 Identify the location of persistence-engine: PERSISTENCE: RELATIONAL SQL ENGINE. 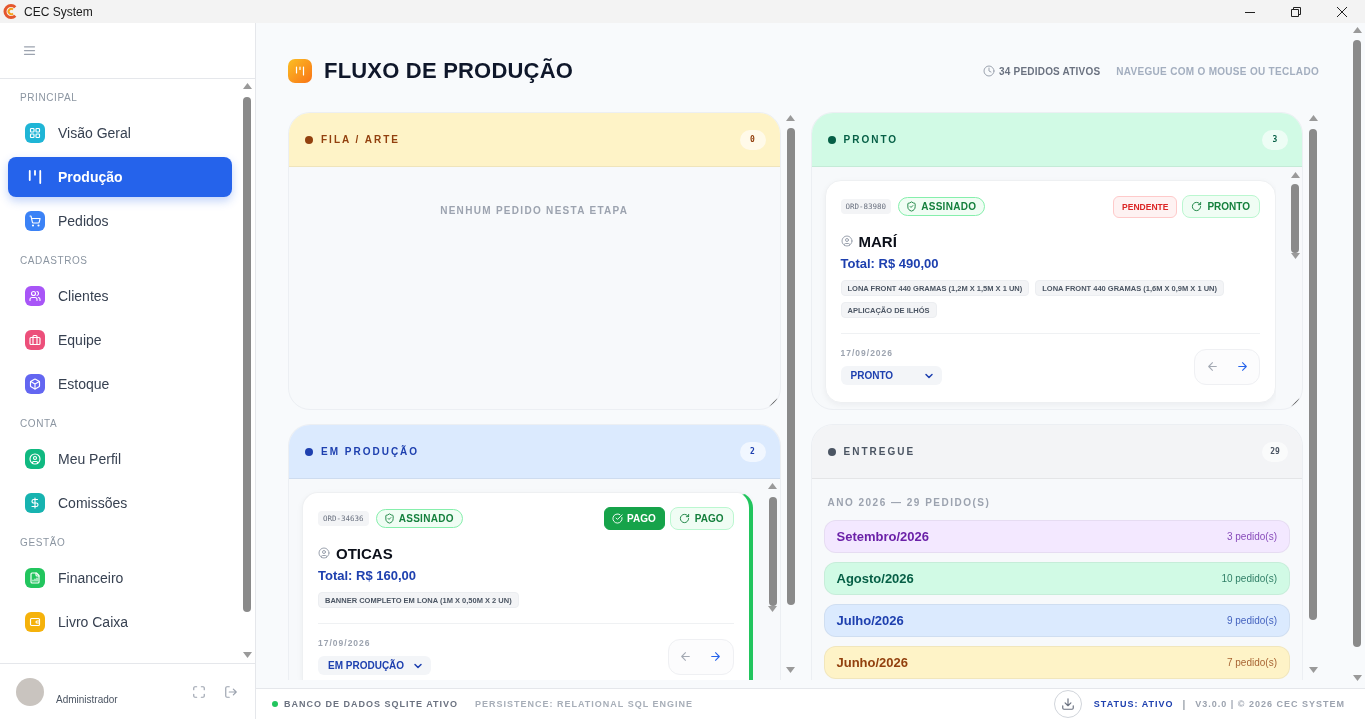
(584, 704).